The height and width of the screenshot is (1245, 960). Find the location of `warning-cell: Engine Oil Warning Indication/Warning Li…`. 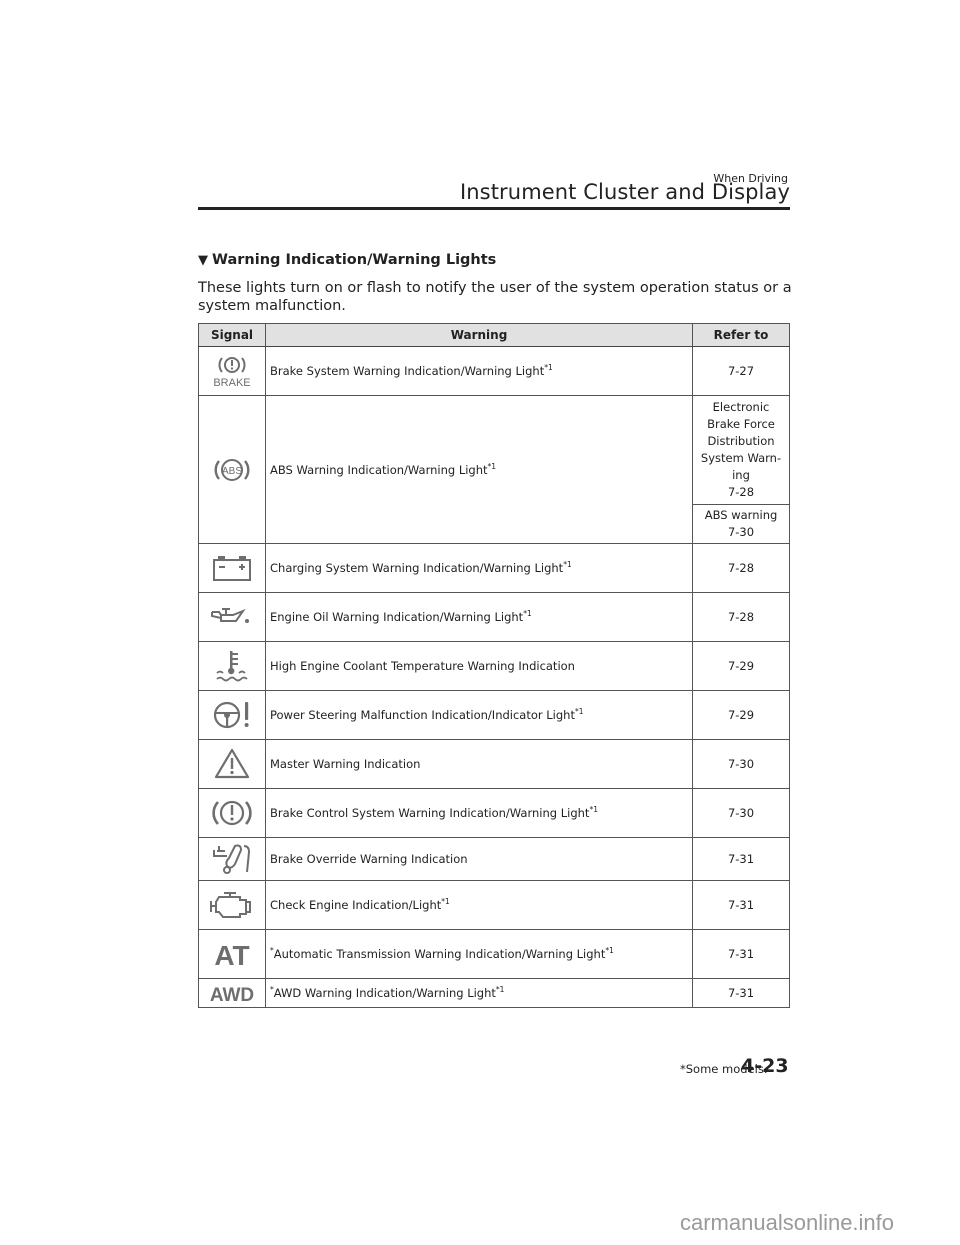

warning-cell: Engine Oil Warning Indication/Warning Li… is located at coordinates (479, 617).